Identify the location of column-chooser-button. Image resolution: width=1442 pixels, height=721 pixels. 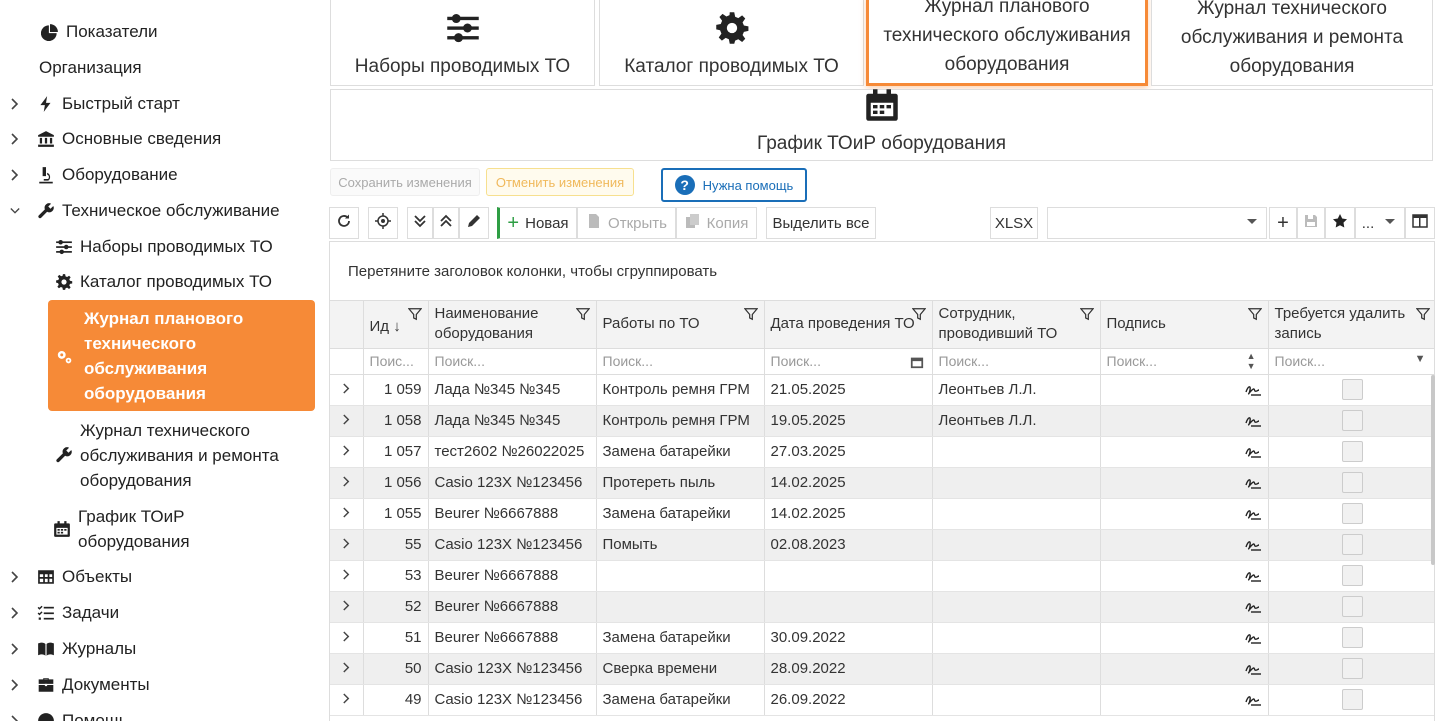
(1420, 223).